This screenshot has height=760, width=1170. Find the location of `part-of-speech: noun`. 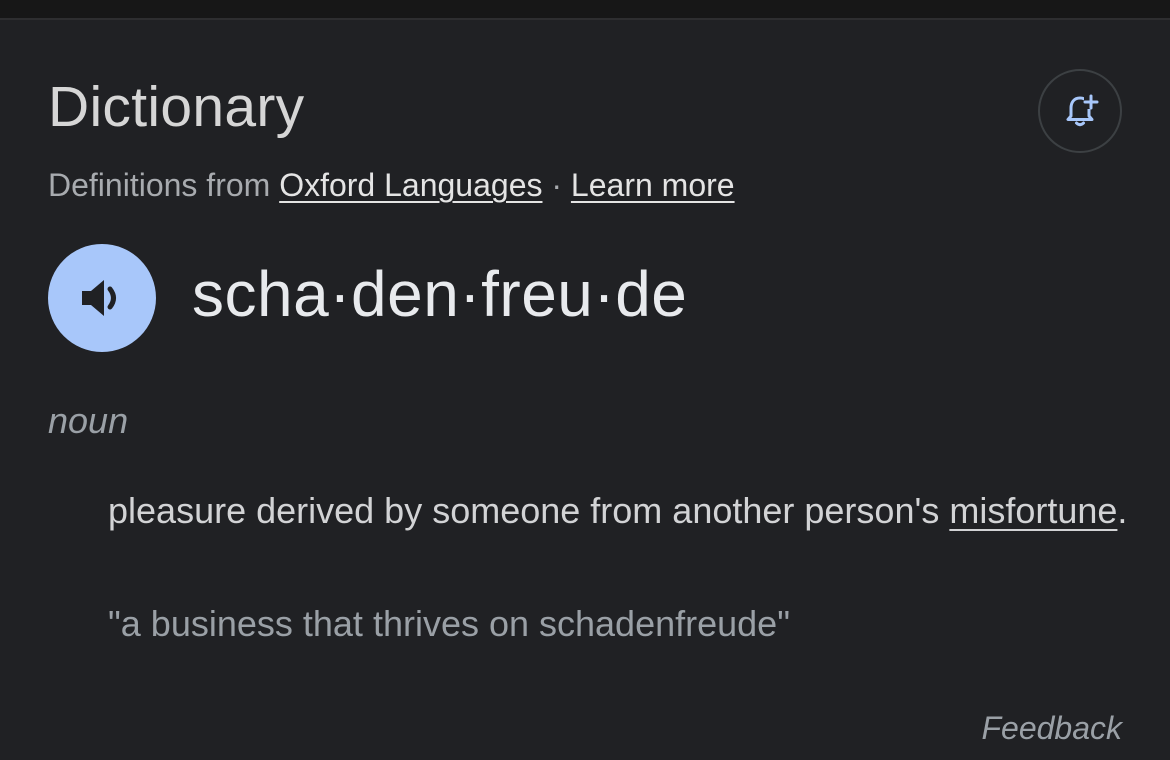

part-of-speech: noun is located at coordinates (88, 420).